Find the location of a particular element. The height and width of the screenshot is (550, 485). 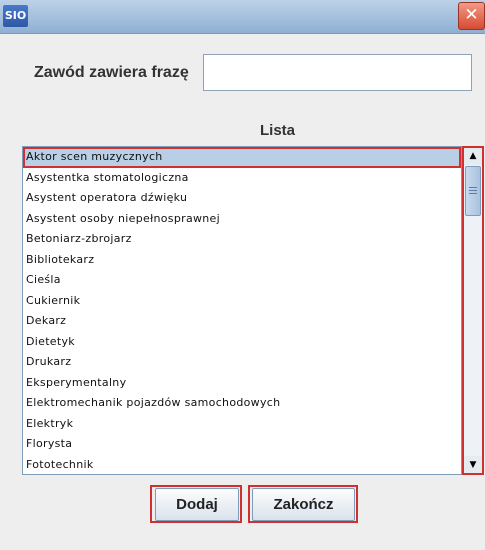

list-item: Cieśla is located at coordinates (242, 280).